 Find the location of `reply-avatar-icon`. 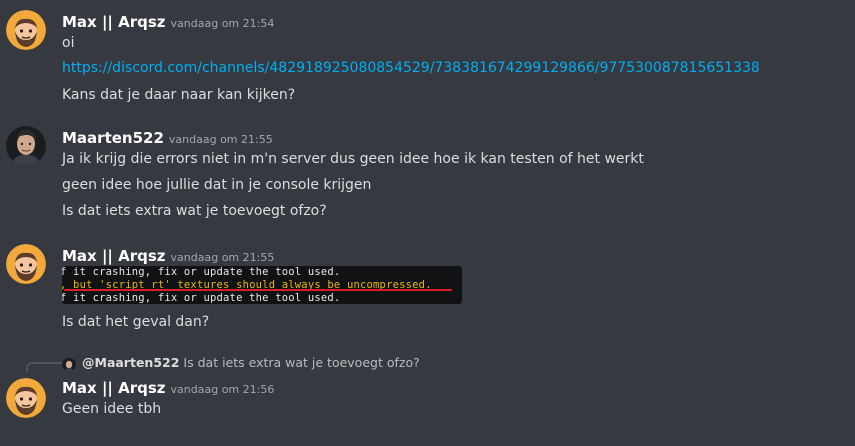

reply-avatar-icon is located at coordinates (69, 364).